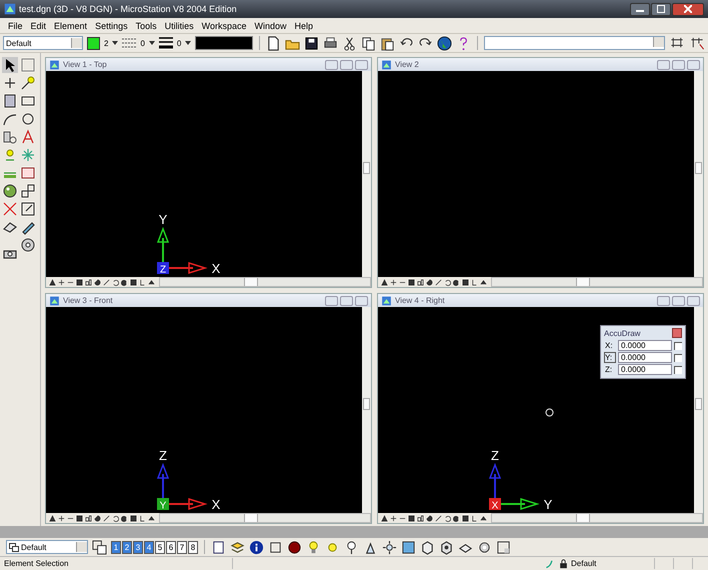  I want to click on render-ball-icon, so click(294, 547).